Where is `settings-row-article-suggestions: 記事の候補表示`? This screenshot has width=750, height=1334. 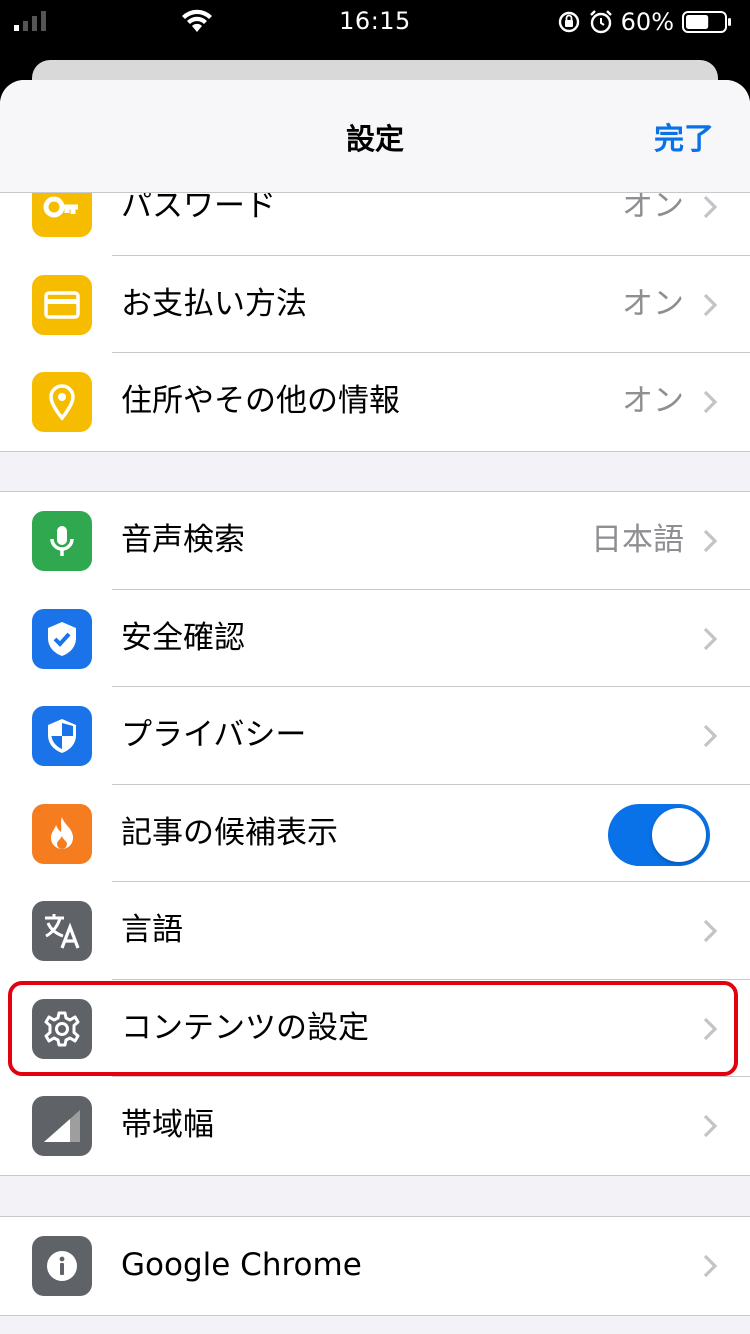 settings-row-article-suggestions: 記事の候補表示 is located at coordinates (375, 833).